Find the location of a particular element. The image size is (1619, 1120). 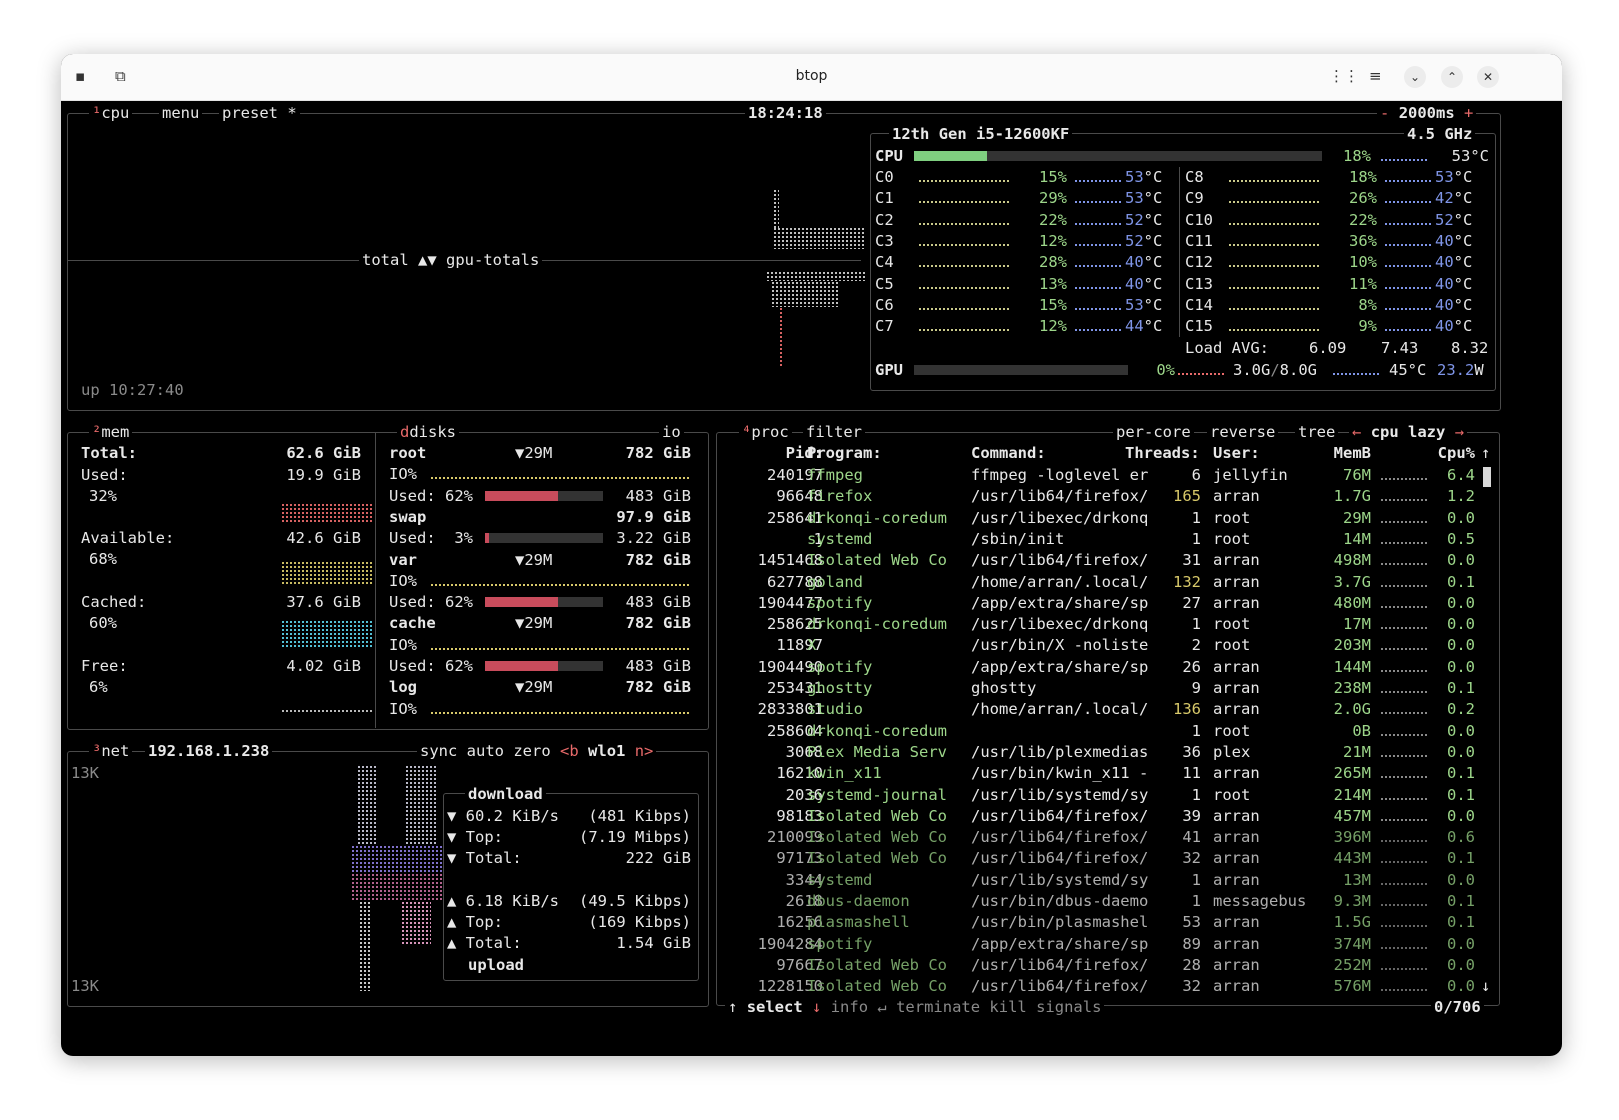

col-program: Program: is located at coordinates (844, 453).